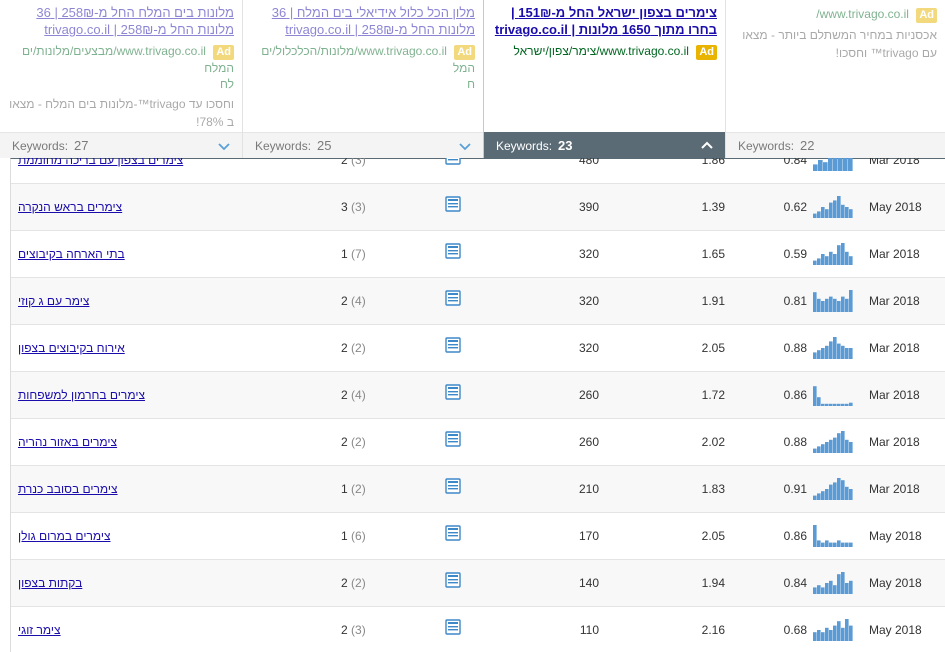  Describe the element at coordinates (39, 629) in the screenshot. I see `keyword-link: צימר זוגי` at that location.